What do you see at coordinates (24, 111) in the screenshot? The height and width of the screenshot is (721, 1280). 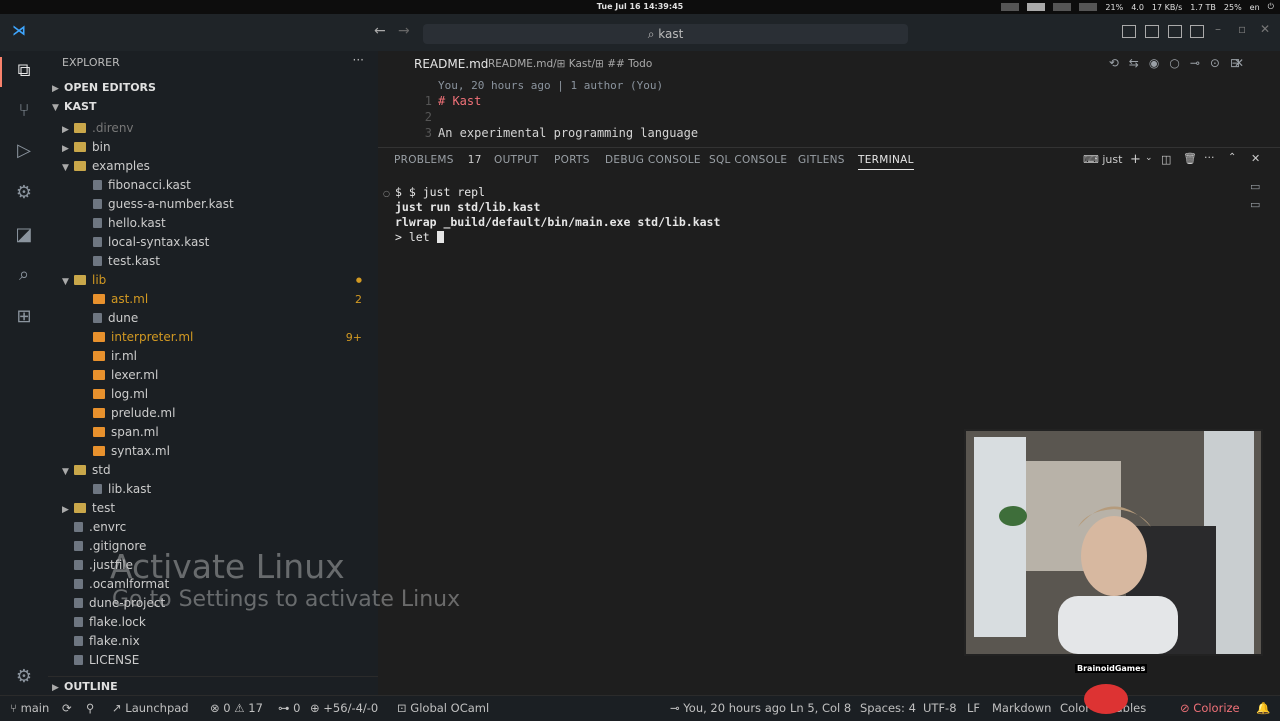 I see `source-control-icon: ⑂` at bounding box center [24, 111].